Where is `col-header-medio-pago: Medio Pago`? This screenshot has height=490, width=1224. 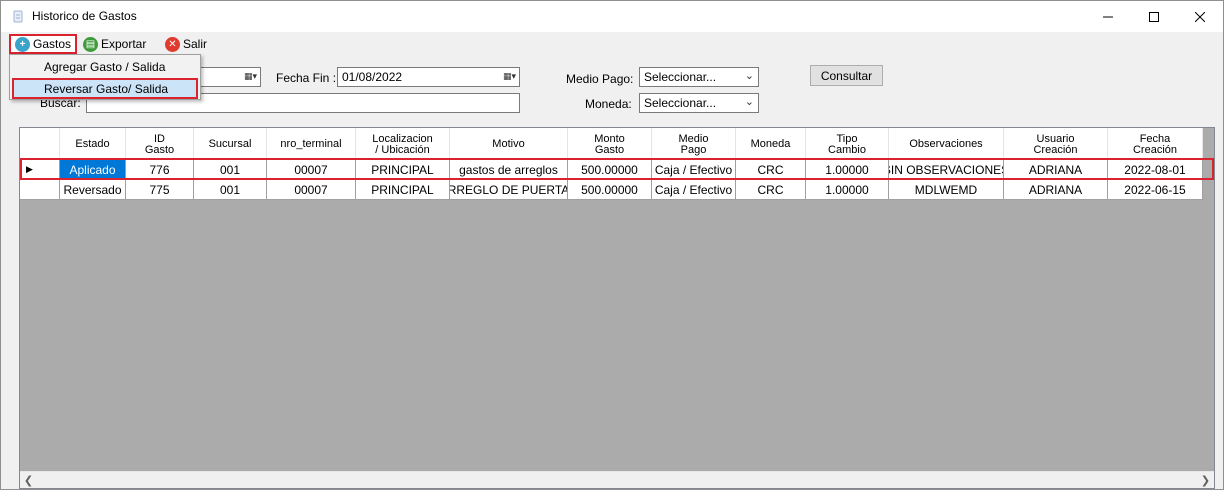
col-header-medio-pago: Medio Pago is located at coordinates (694, 144).